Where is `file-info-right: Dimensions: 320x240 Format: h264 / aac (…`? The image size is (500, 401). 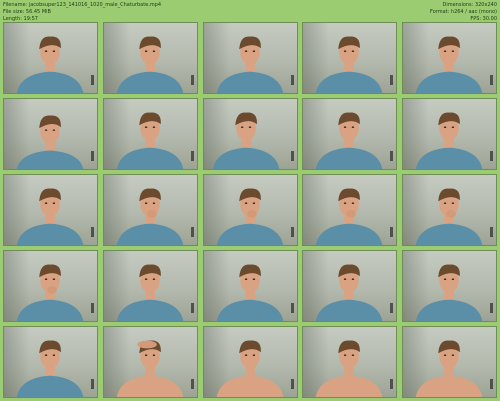
file-info-right: Dimensions: 320x240 Format: h264 / aac (… is located at coordinates (463, 12).